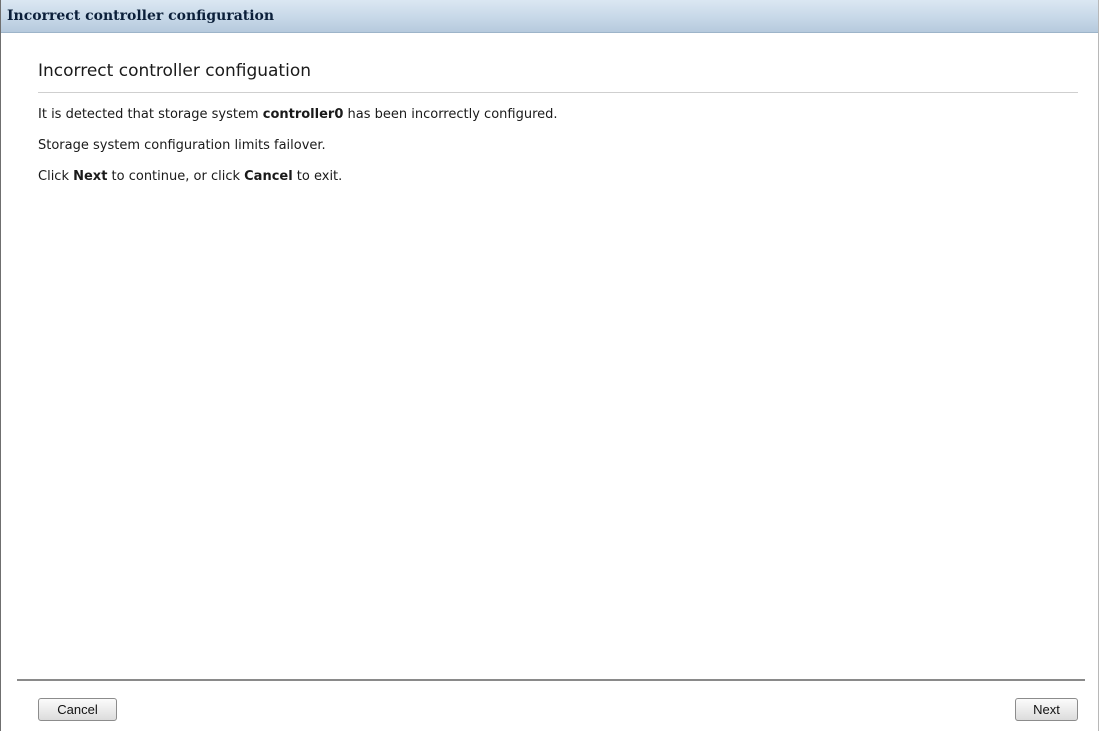 Image resolution: width=1101 pixels, height=732 pixels. I want to click on cancel-button: Cancel, so click(77, 709).